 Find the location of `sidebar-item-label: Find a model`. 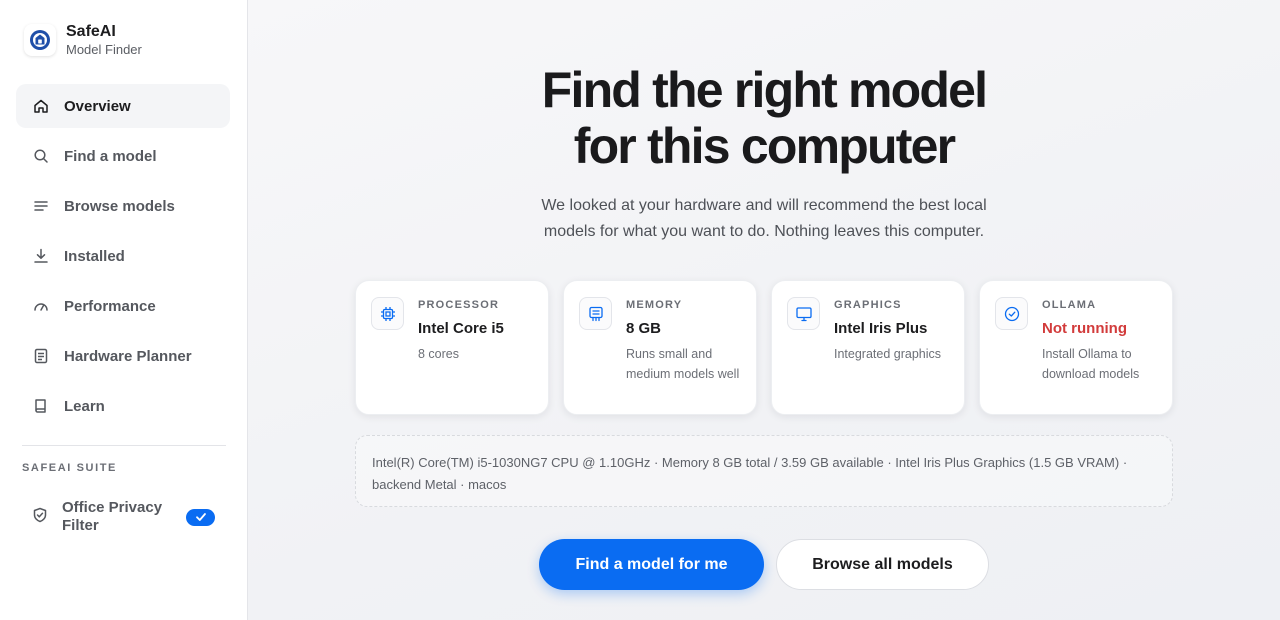

sidebar-item-label: Find a model is located at coordinates (110, 156).